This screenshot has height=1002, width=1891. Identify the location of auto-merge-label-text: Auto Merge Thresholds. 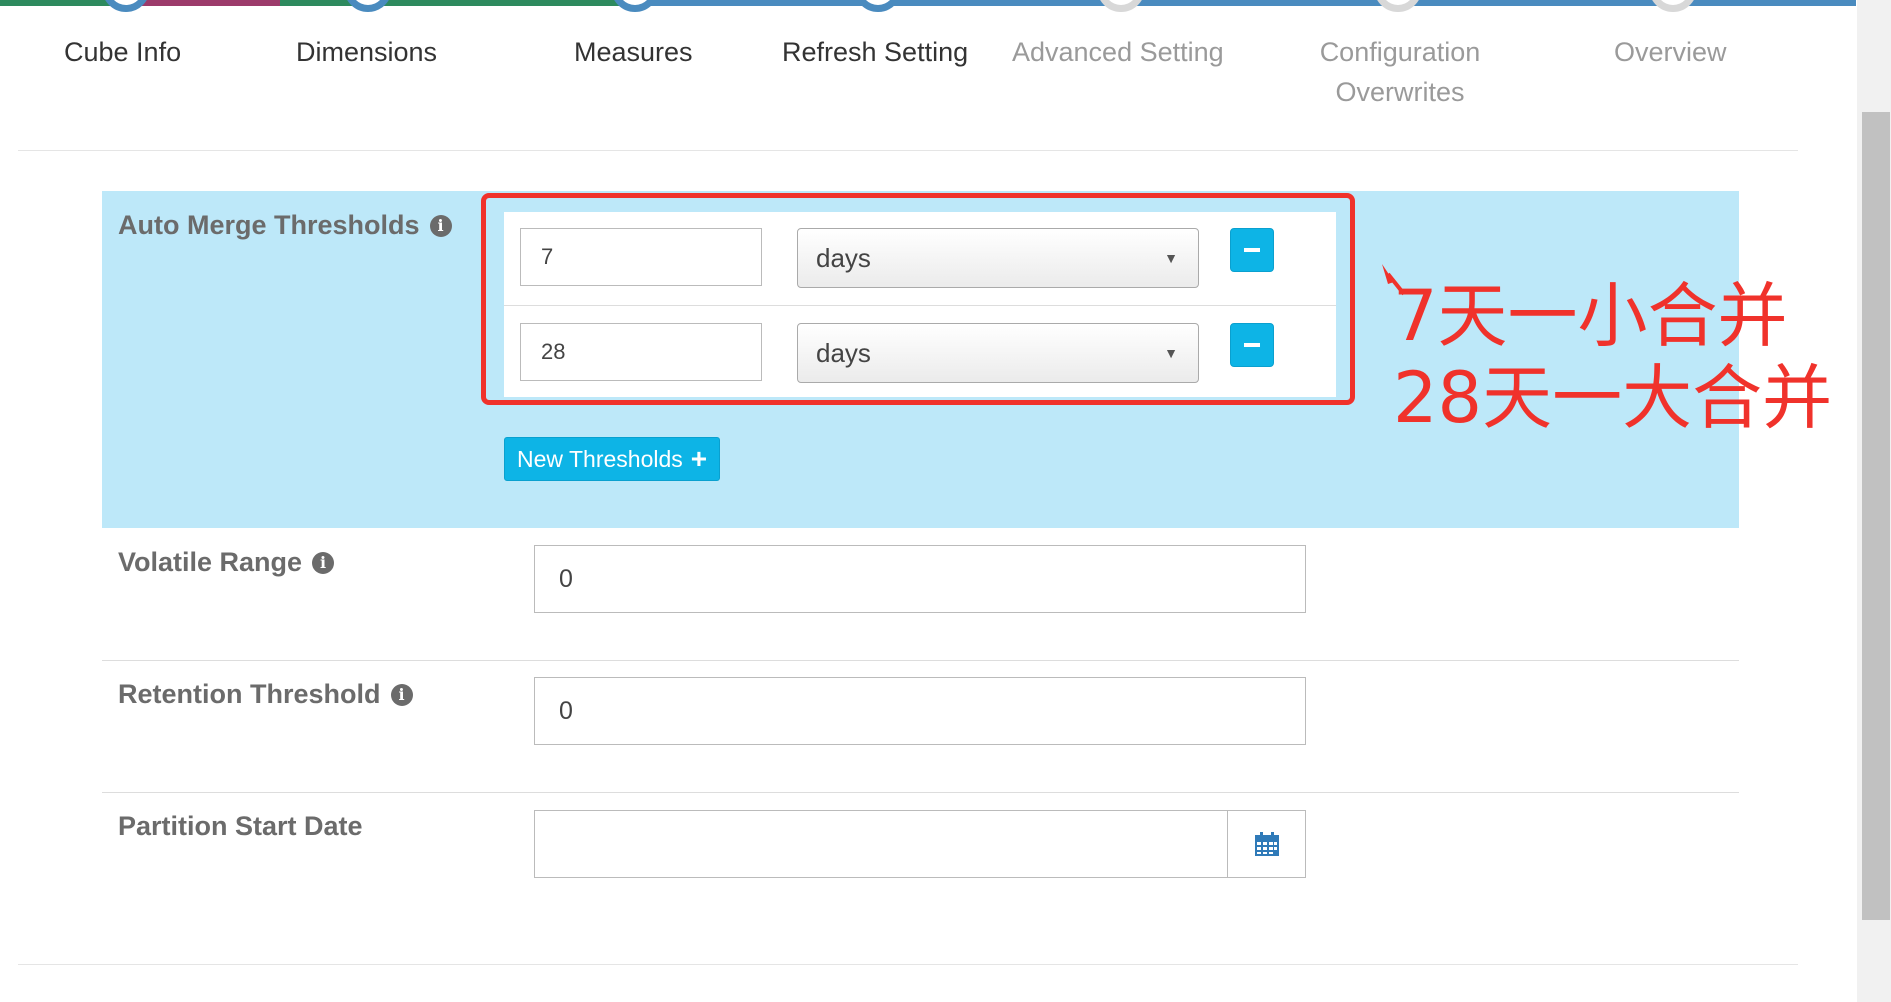
(269, 225).